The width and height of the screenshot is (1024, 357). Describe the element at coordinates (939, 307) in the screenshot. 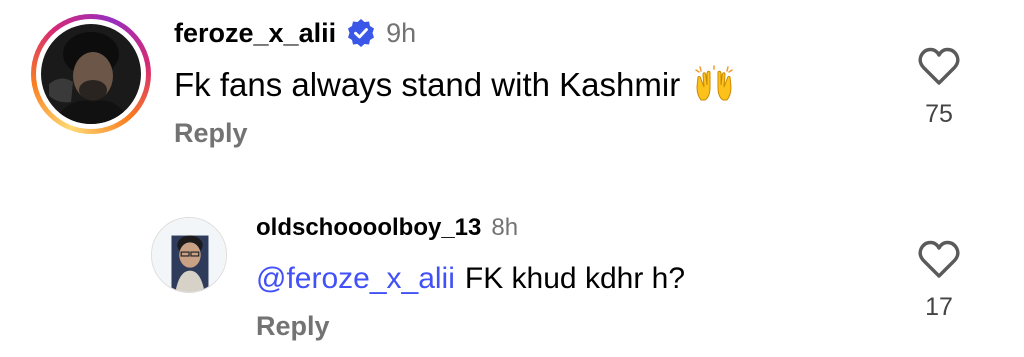

I see `like-count: 17` at that location.